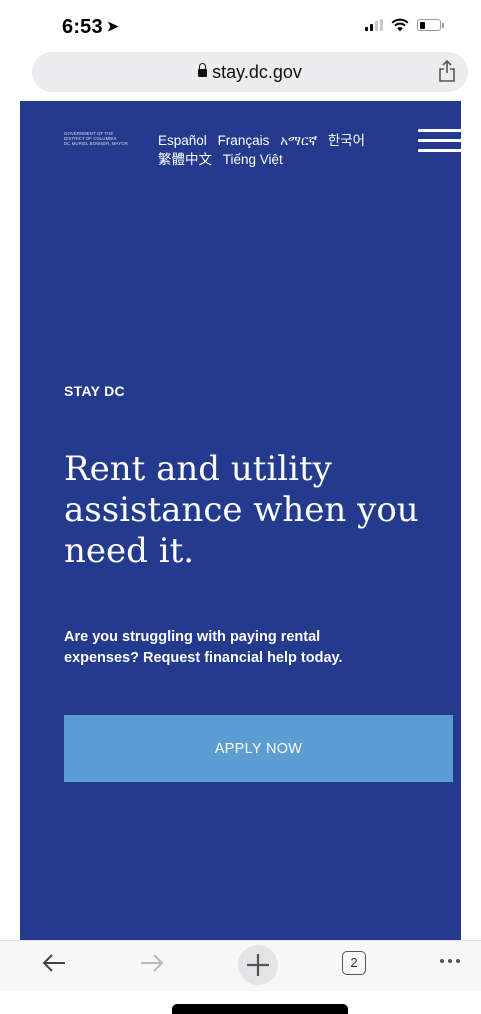 This screenshot has height=1014, width=481. Describe the element at coordinates (94, 391) in the screenshot. I see `page-eyebrow: STAY DC` at that location.